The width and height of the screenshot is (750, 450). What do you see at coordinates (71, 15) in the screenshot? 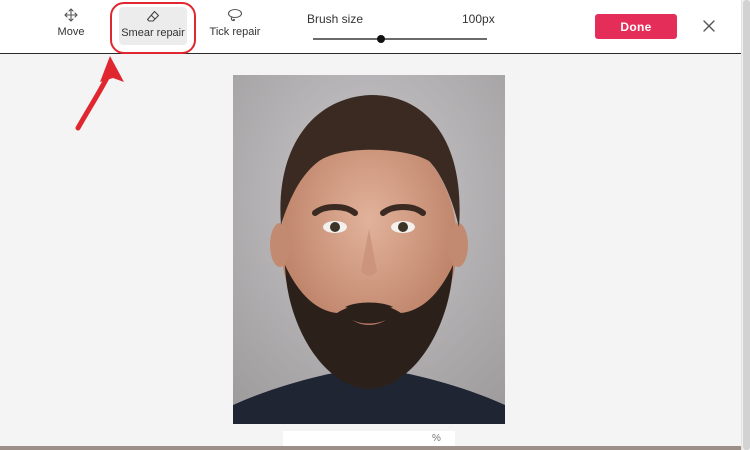
I see `move-arrows-icon` at bounding box center [71, 15].